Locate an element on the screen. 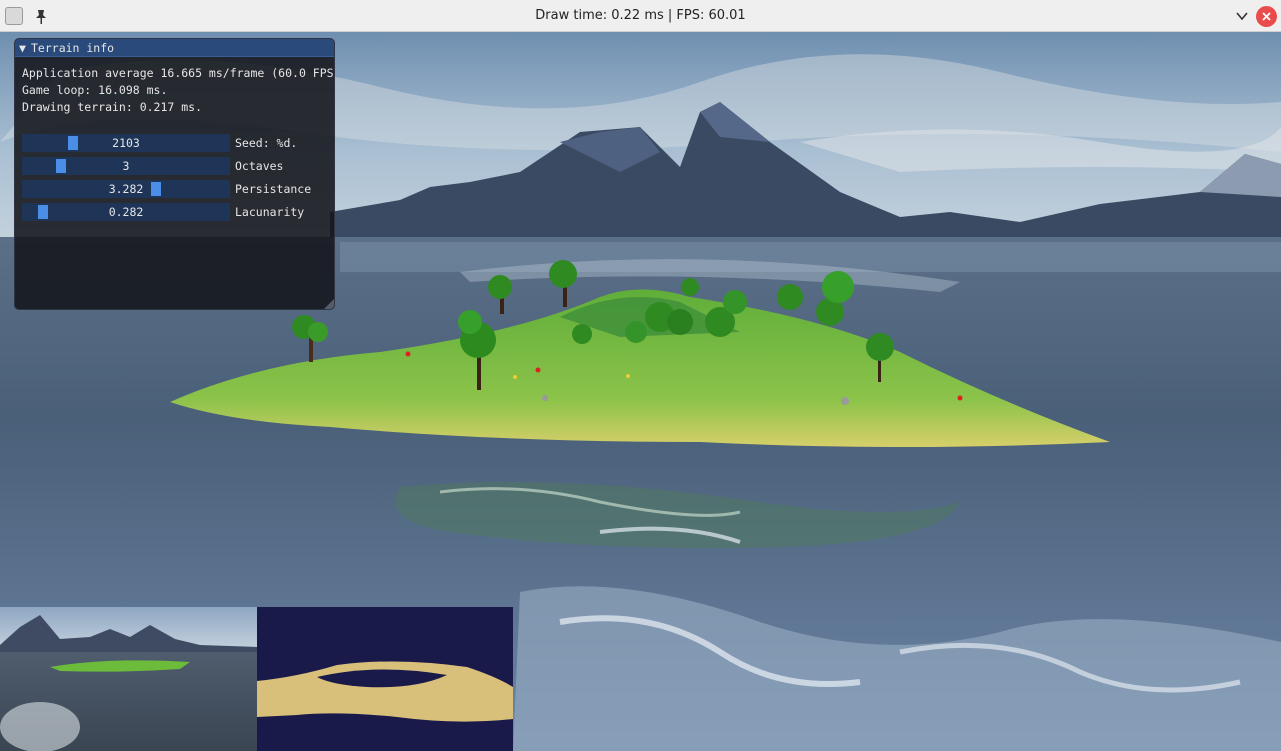 The width and height of the screenshot is (1281, 751). octaves-slider: 3 is located at coordinates (126, 166).